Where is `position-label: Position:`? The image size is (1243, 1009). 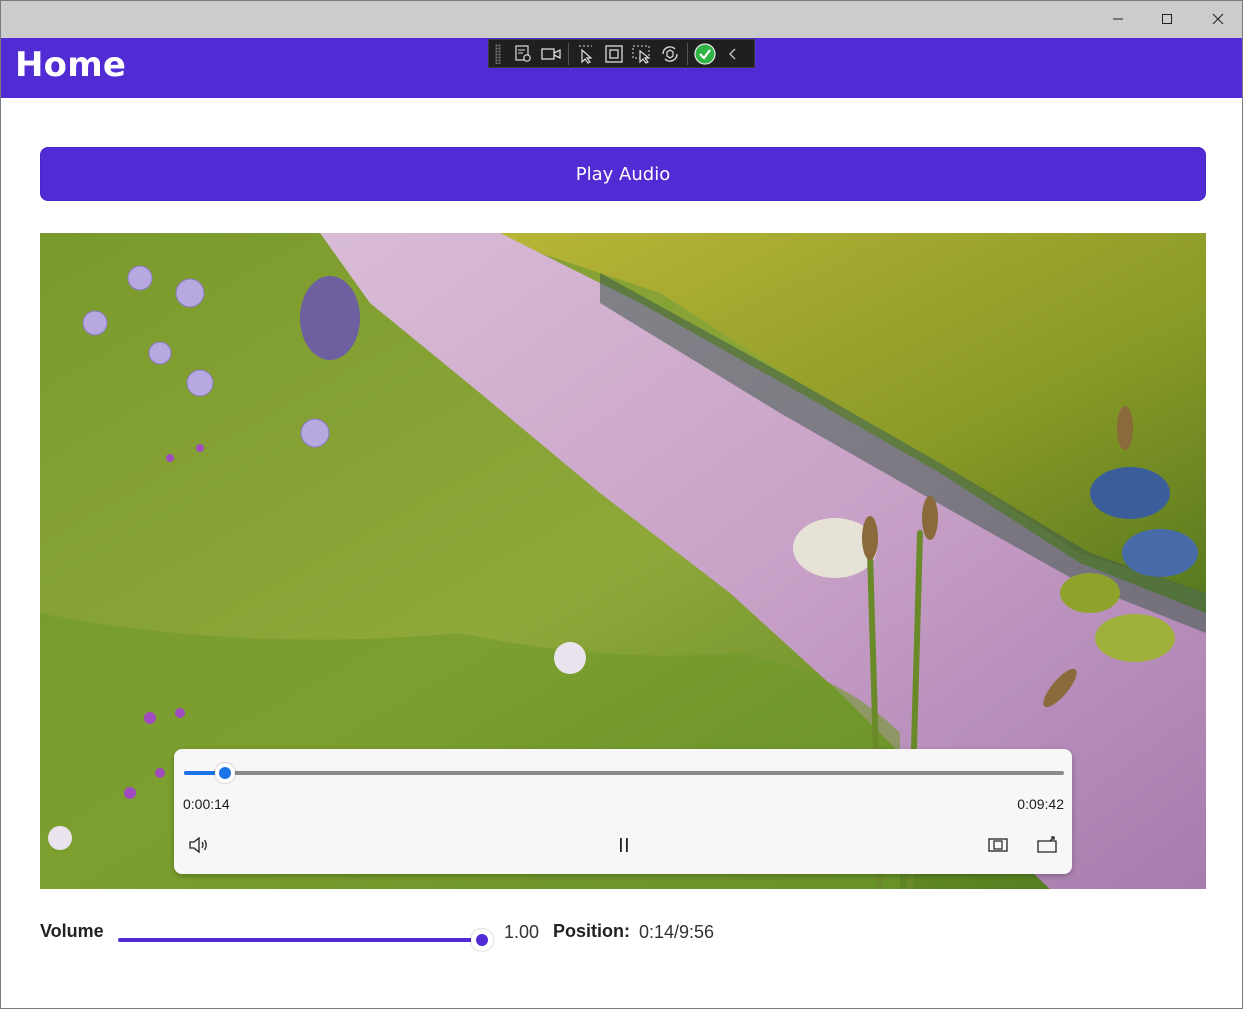
position-label: Position: is located at coordinates (591, 931).